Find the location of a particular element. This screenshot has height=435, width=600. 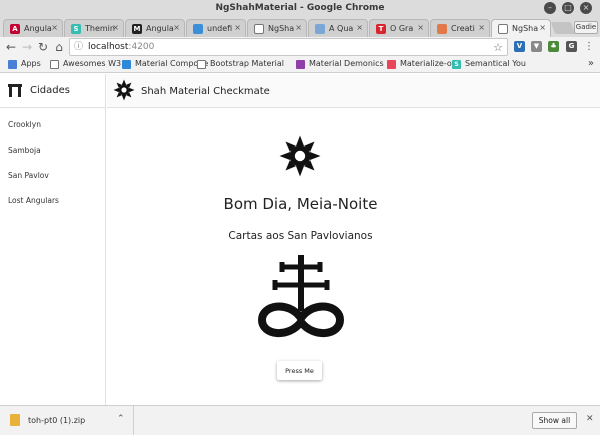

sun-icon is located at coordinates (300, 156).